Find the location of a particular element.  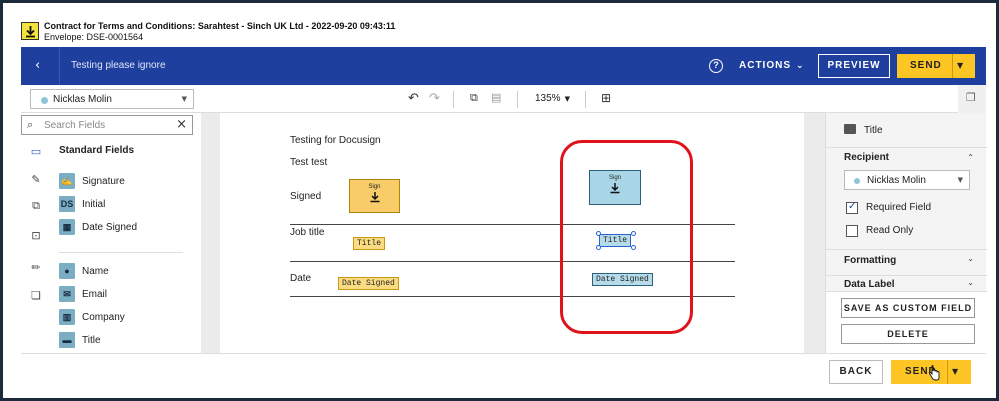

date-signed-tag-sender: Date Signed is located at coordinates (368, 283).